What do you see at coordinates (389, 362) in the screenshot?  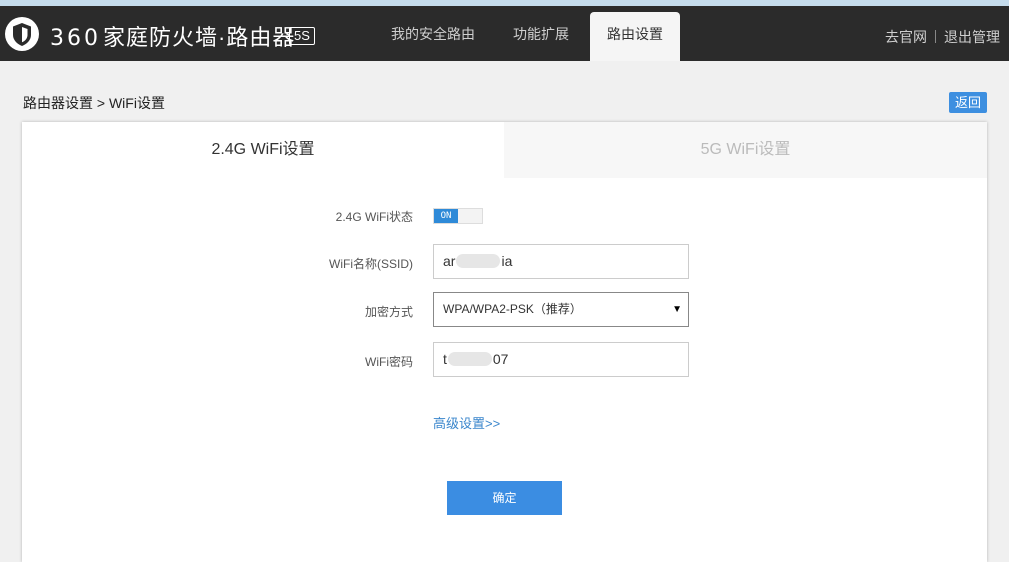 I see `password-label: WiFi密码` at bounding box center [389, 362].